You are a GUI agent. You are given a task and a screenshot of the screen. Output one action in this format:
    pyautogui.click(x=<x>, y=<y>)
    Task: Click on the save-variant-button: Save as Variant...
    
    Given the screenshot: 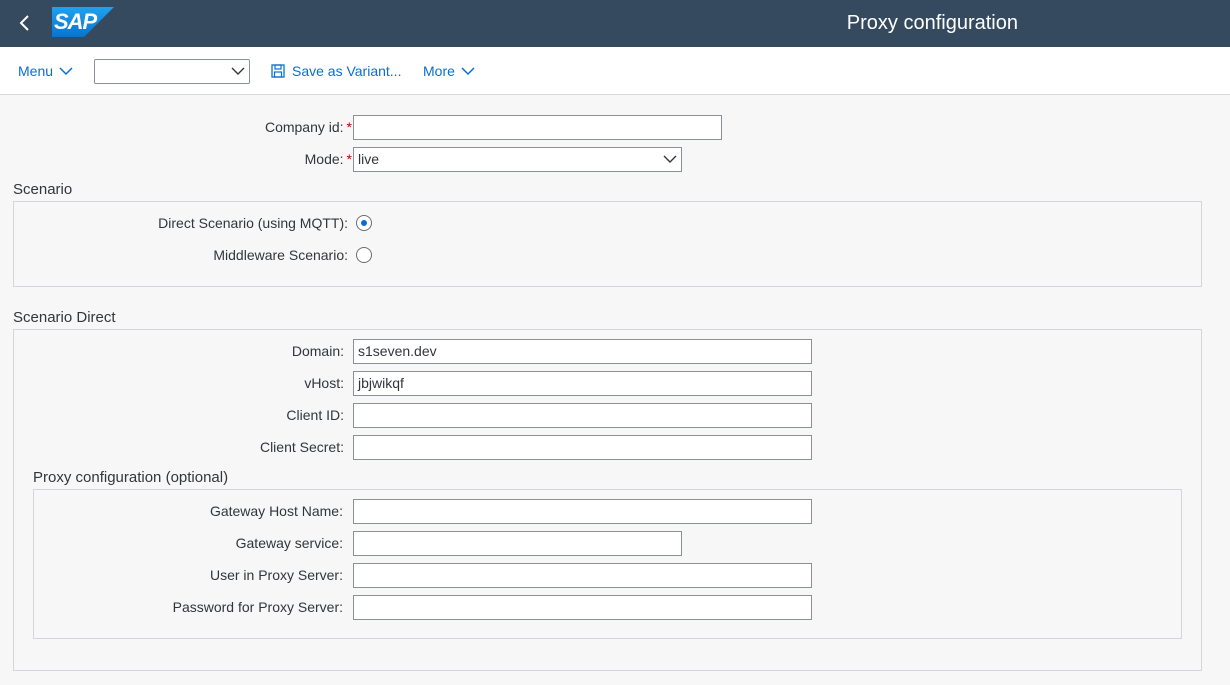 What is the action you would take?
    pyautogui.click(x=336, y=70)
    